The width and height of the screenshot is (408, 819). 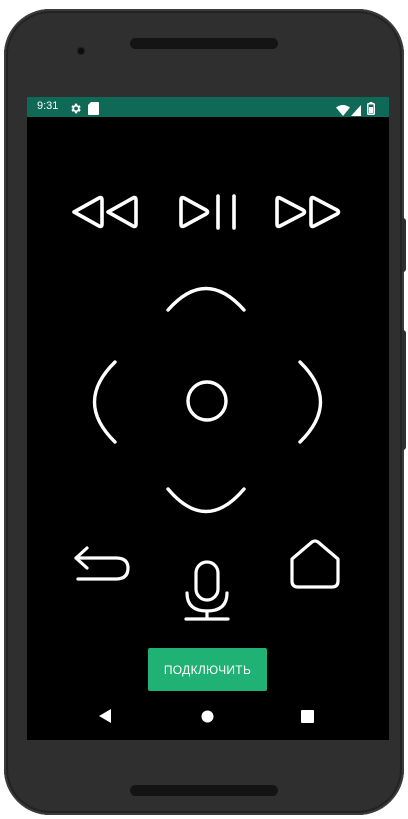 I want to click on dpad-left-icon, so click(x=104, y=402).